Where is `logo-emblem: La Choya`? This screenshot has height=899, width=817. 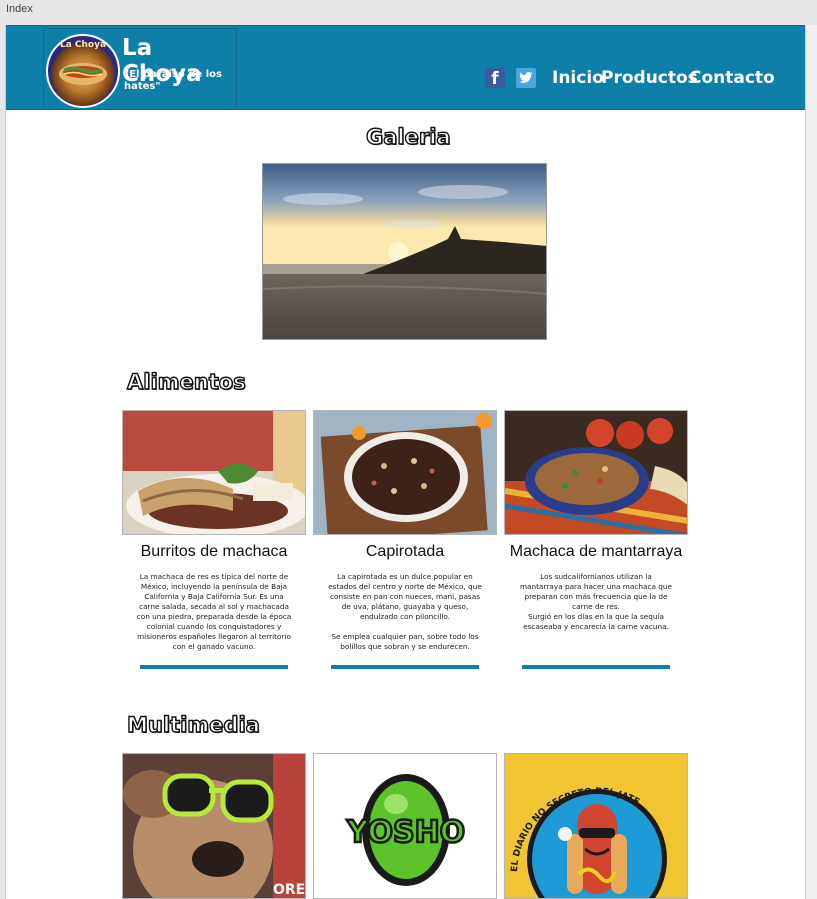 logo-emblem: La Choya is located at coordinates (83, 71).